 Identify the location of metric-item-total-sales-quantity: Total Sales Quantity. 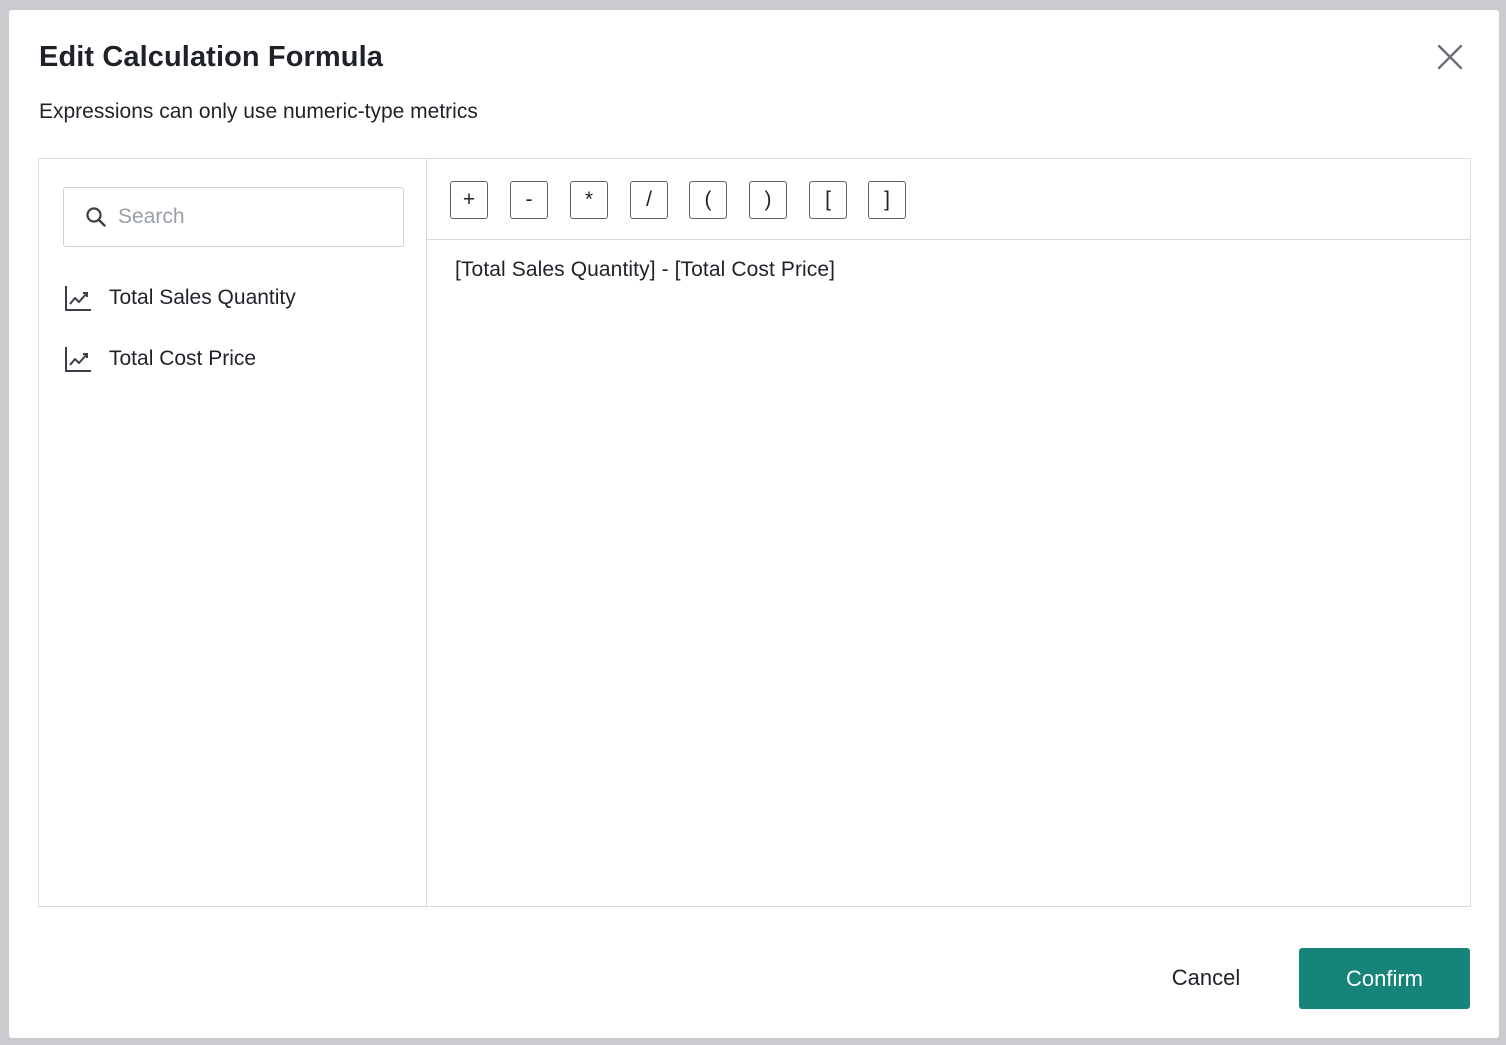
(233, 297).